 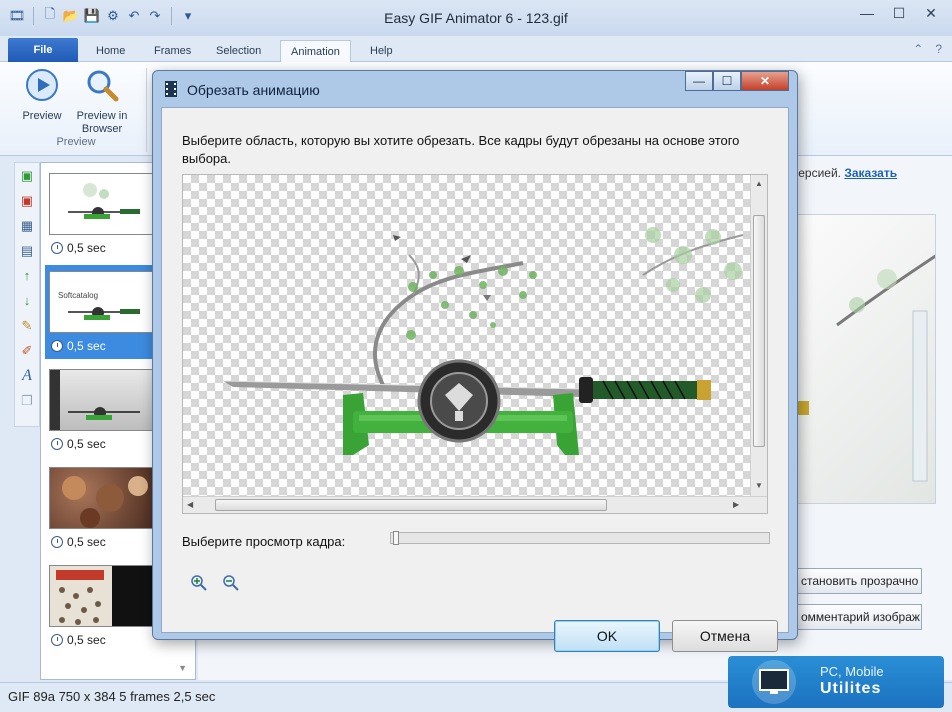 I want to click on registration-text: версией., so click(x=817, y=173).